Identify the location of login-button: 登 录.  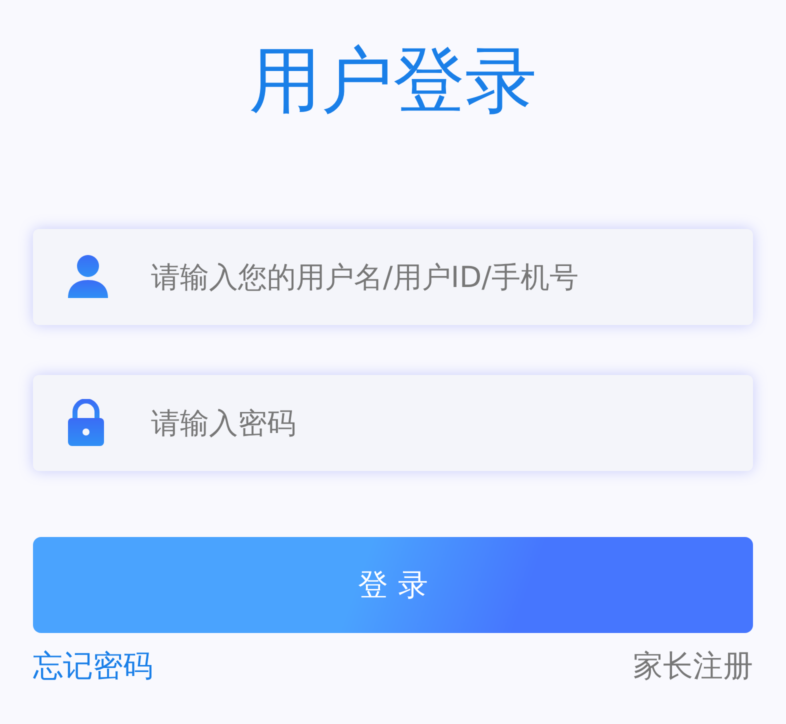
(393, 585).